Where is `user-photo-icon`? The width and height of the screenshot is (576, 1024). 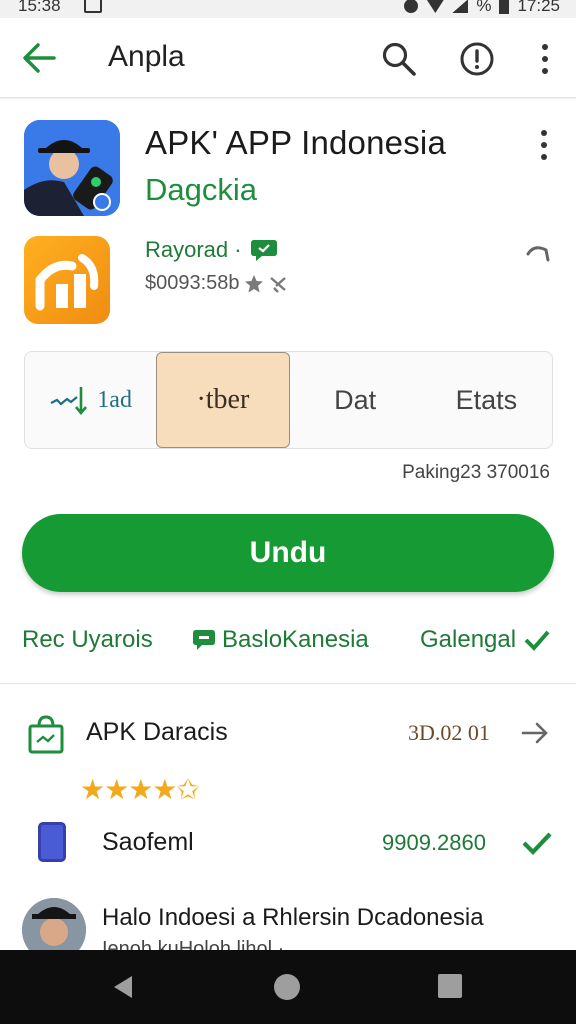 user-photo-icon is located at coordinates (54, 924).